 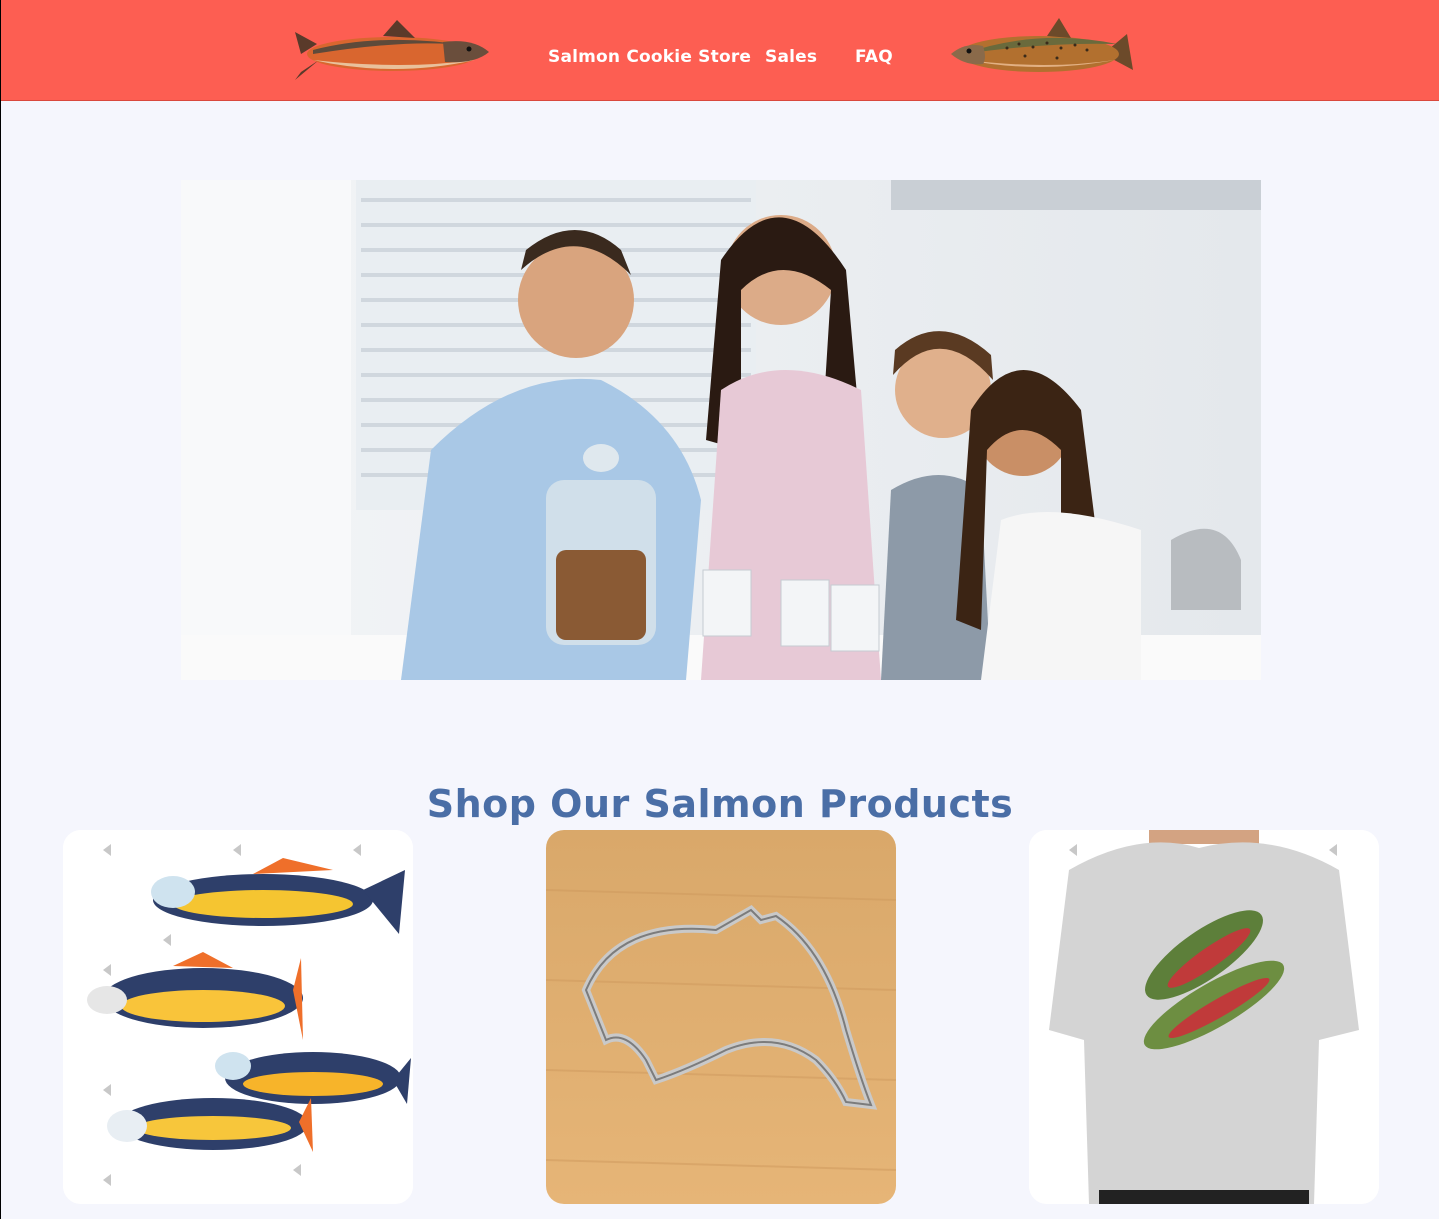 What do you see at coordinates (720, 803) in the screenshot?
I see `products-section-title: Shop Our Salmon Products` at bounding box center [720, 803].